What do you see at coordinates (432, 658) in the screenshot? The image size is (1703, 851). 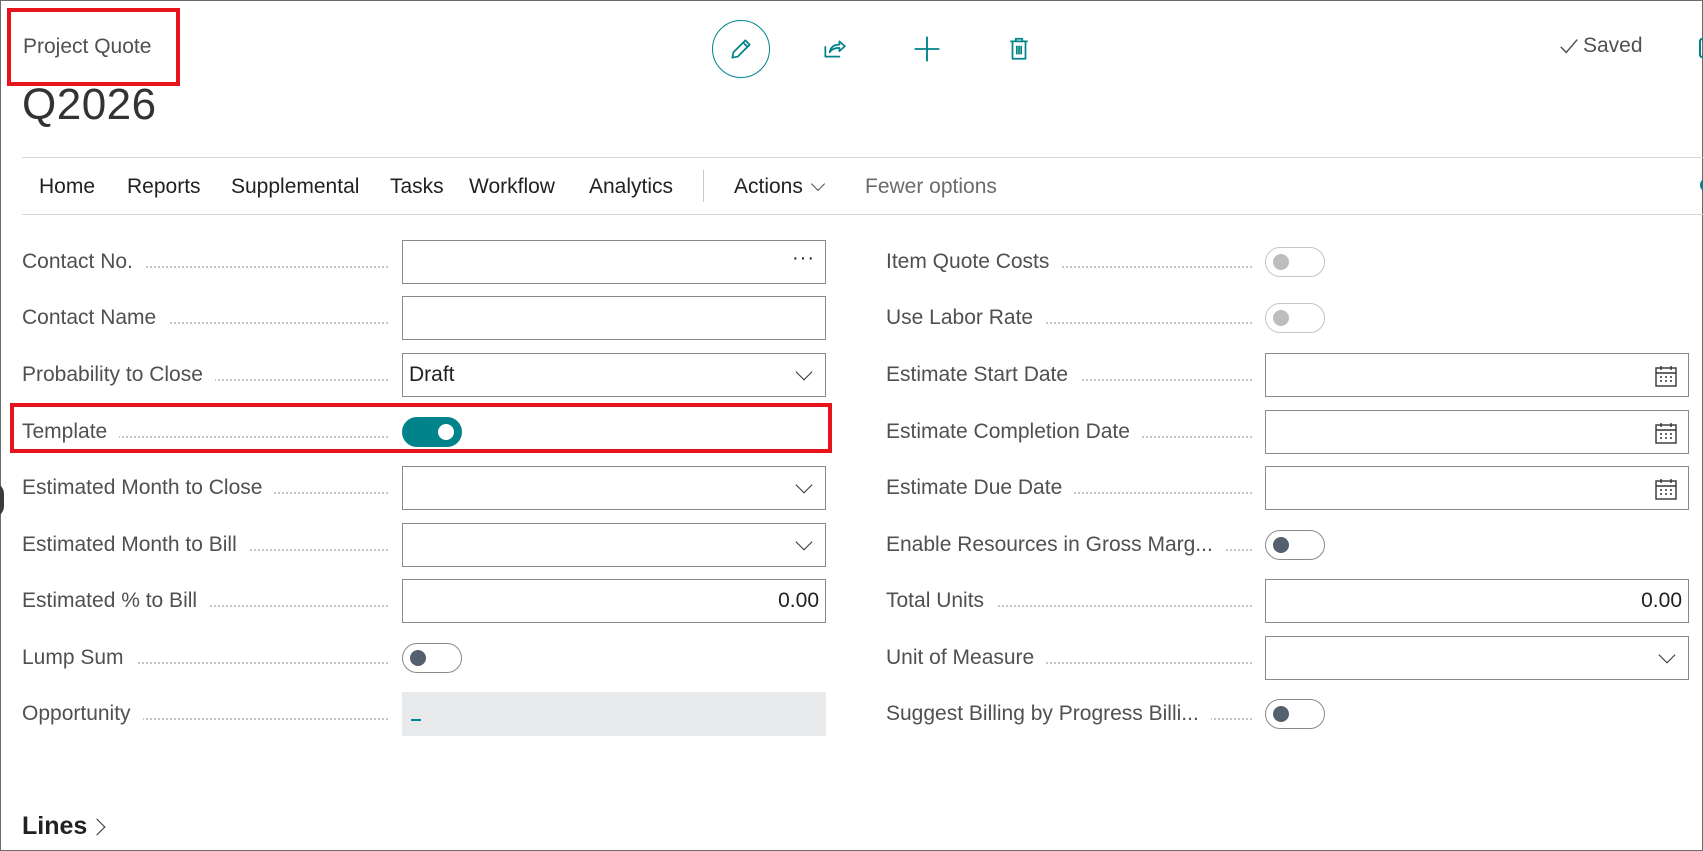 I see `lump-sum-toggle` at bounding box center [432, 658].